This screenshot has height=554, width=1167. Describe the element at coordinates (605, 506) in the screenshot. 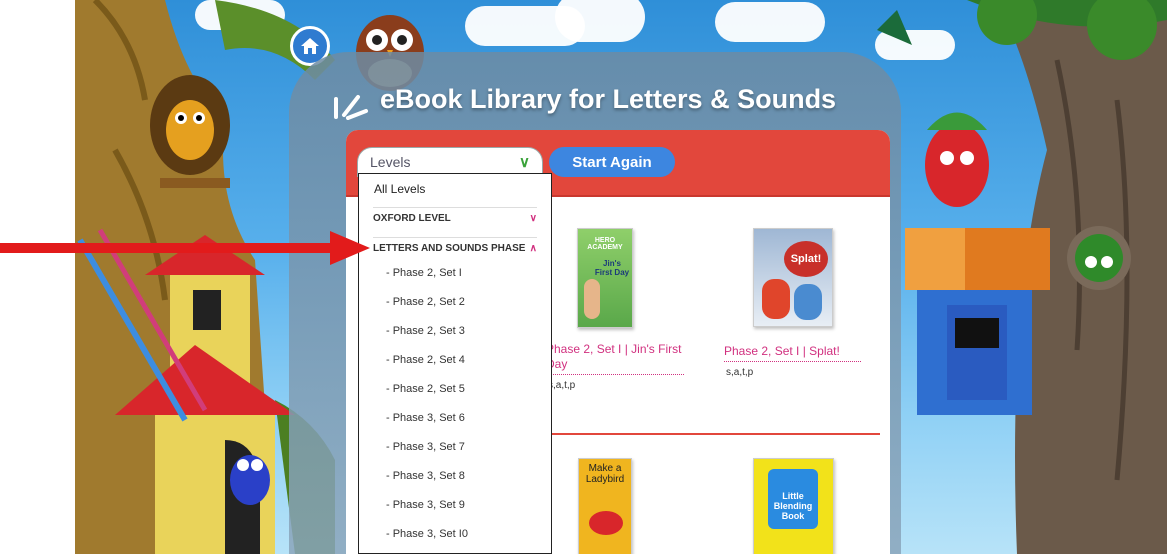

I see `book-cover: Make a Ladybird` at that location.